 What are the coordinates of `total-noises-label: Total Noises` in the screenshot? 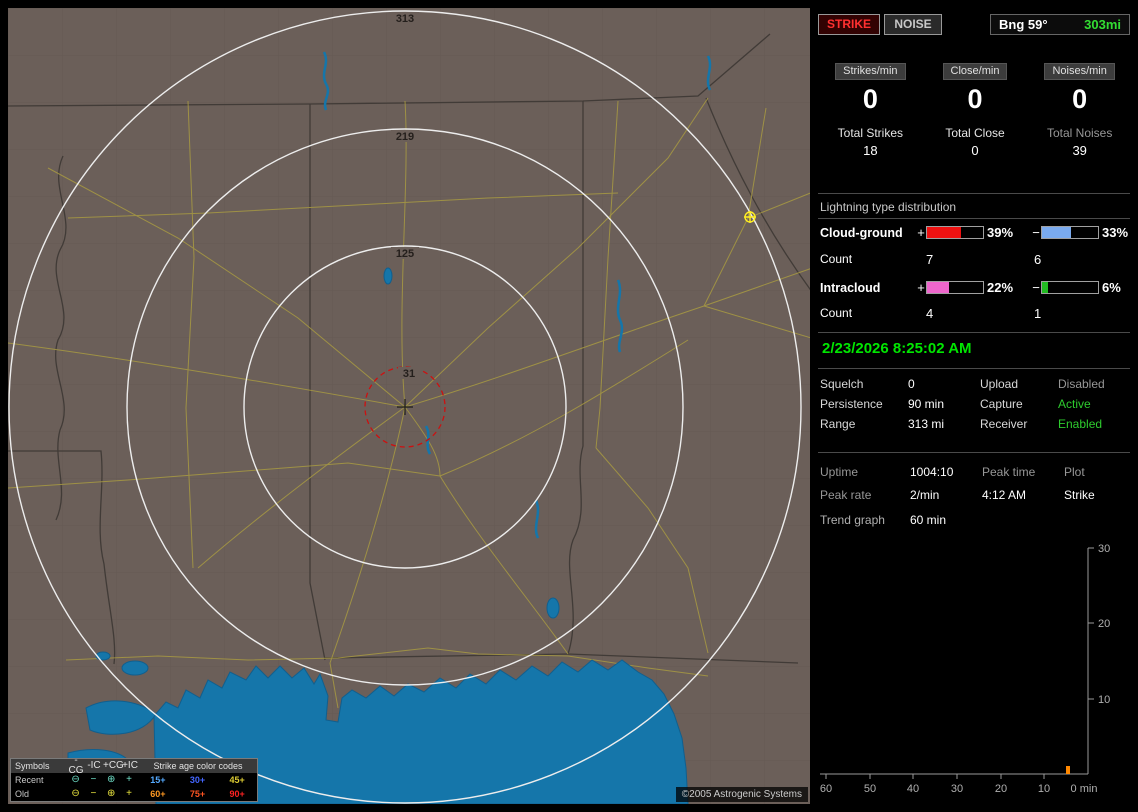 It's located at (1079, 133).